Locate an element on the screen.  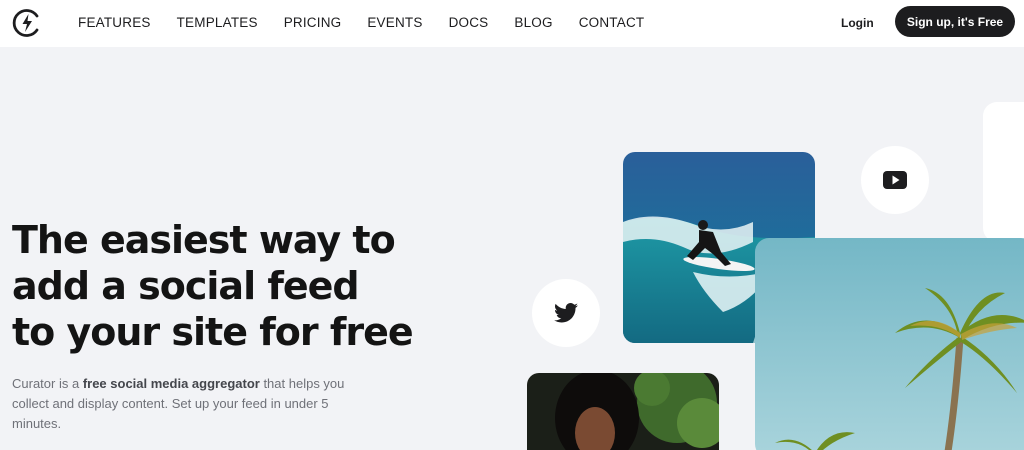
portrait-image is located at coordinates (623, 411).